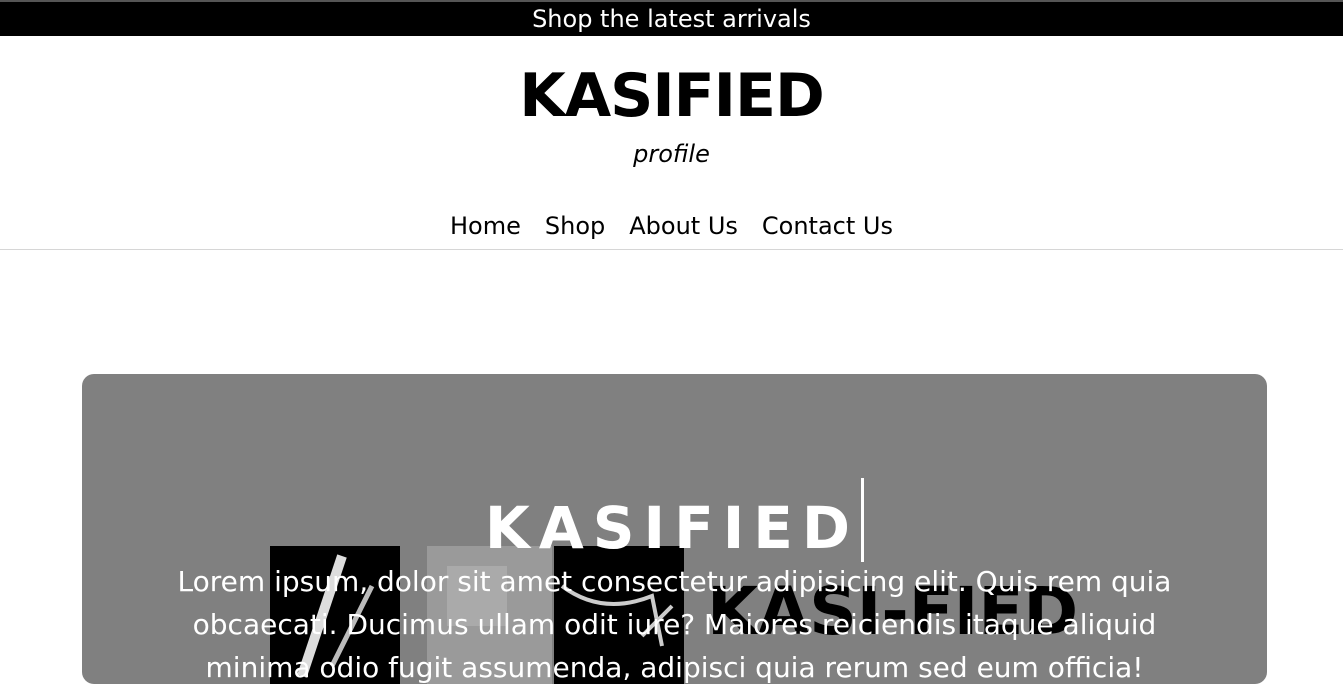 This screenshot has height=684, width=1343. I want to click on hero-title-text: KASIFIED, so click(672, 528).